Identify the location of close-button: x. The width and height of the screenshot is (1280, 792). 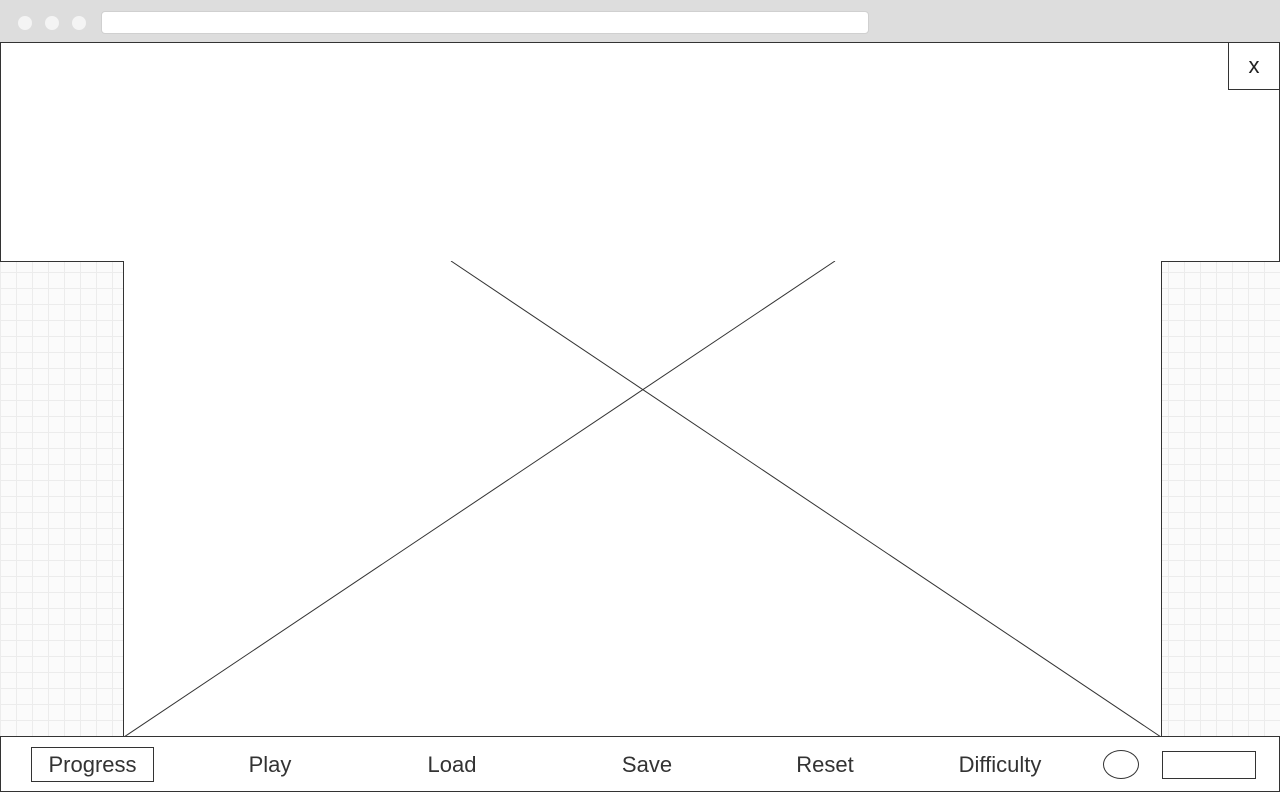
(1254, 66).